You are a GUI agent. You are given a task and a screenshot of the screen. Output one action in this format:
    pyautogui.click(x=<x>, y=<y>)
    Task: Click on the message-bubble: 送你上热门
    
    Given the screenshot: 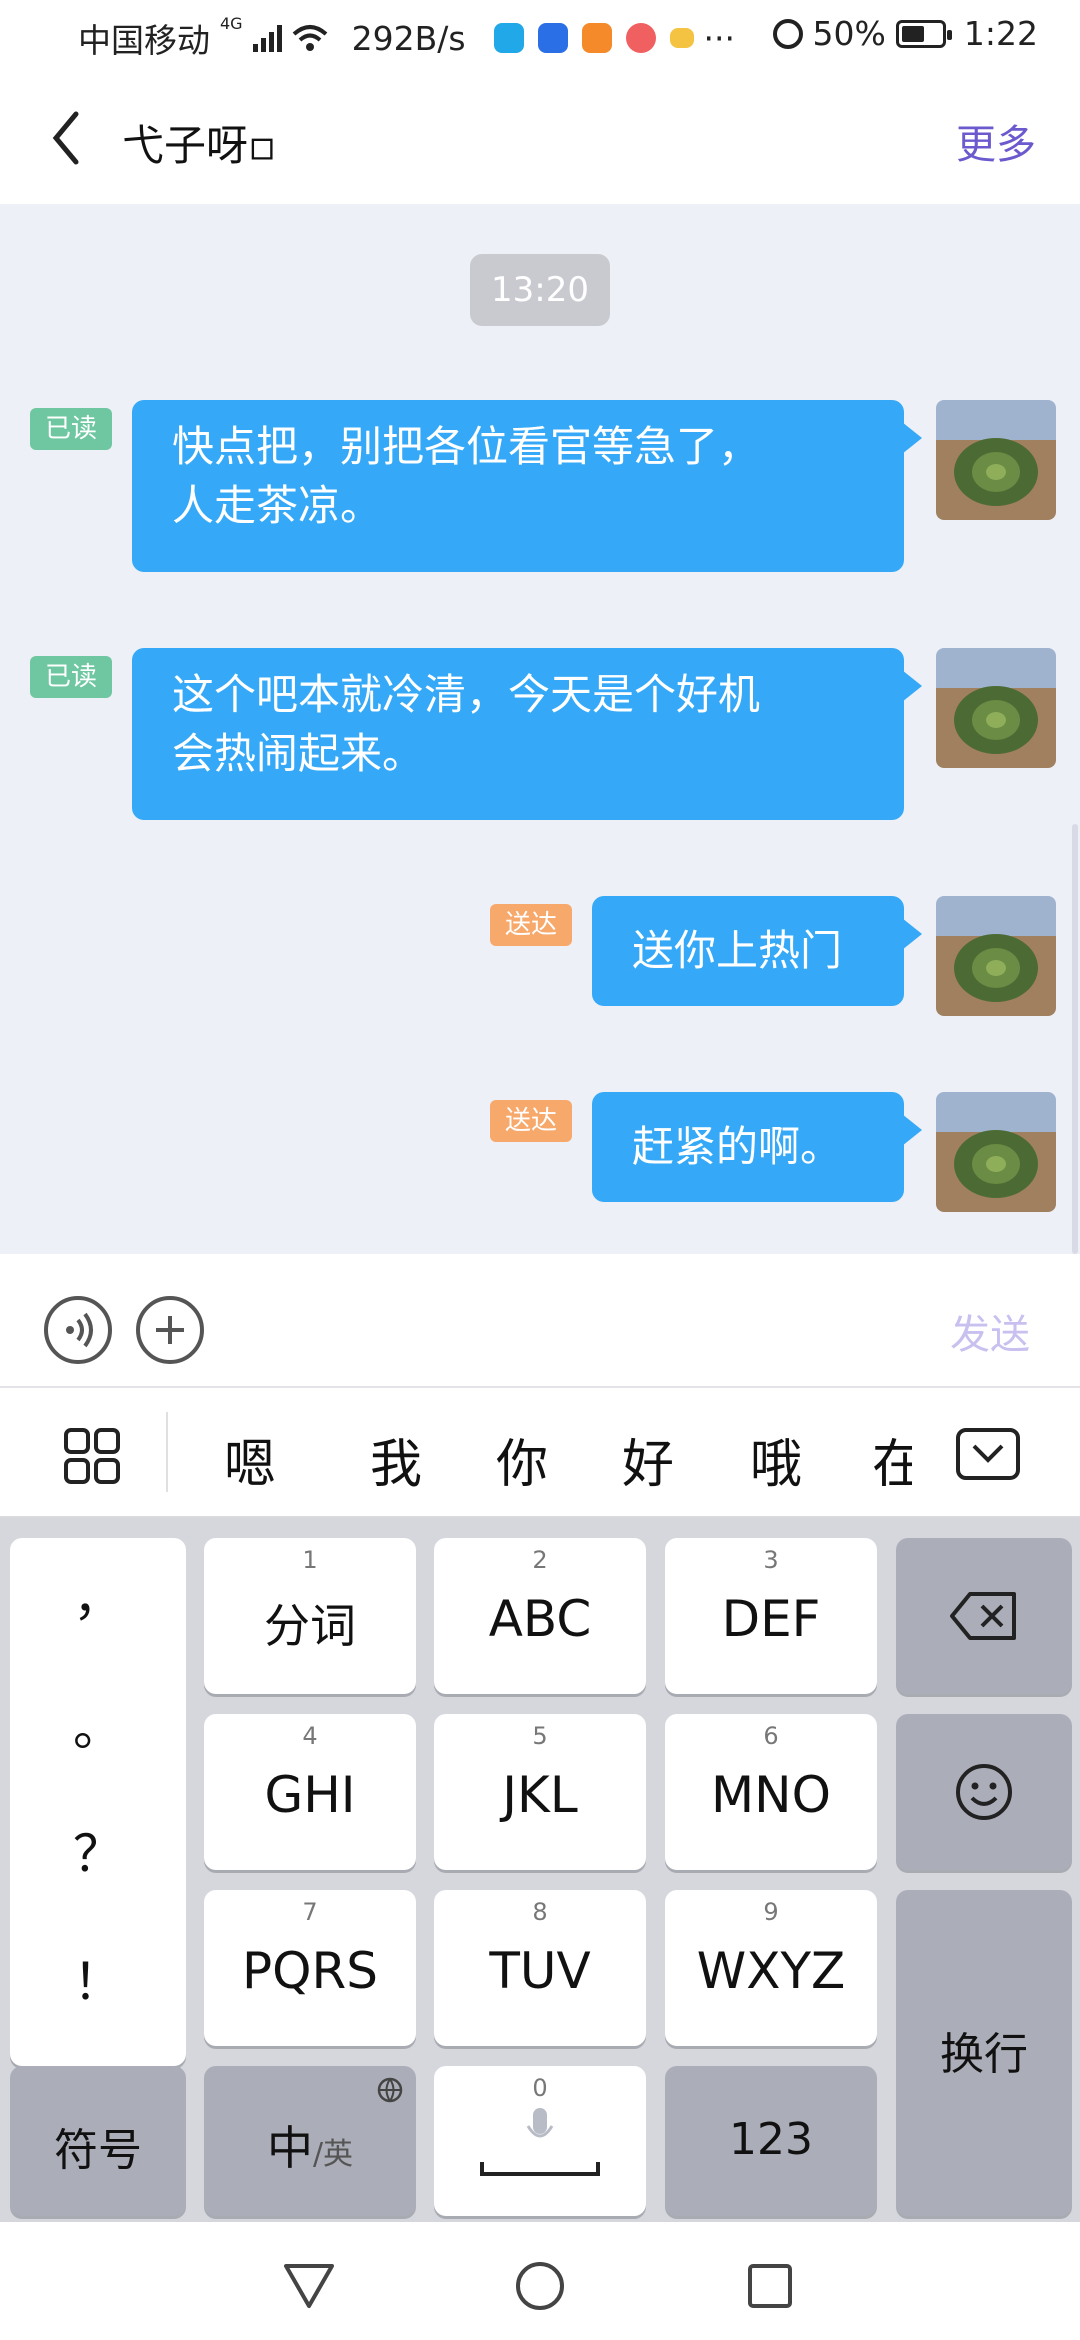 What is the action you would take?
    pyautogui.click(x=757, y=951)
    